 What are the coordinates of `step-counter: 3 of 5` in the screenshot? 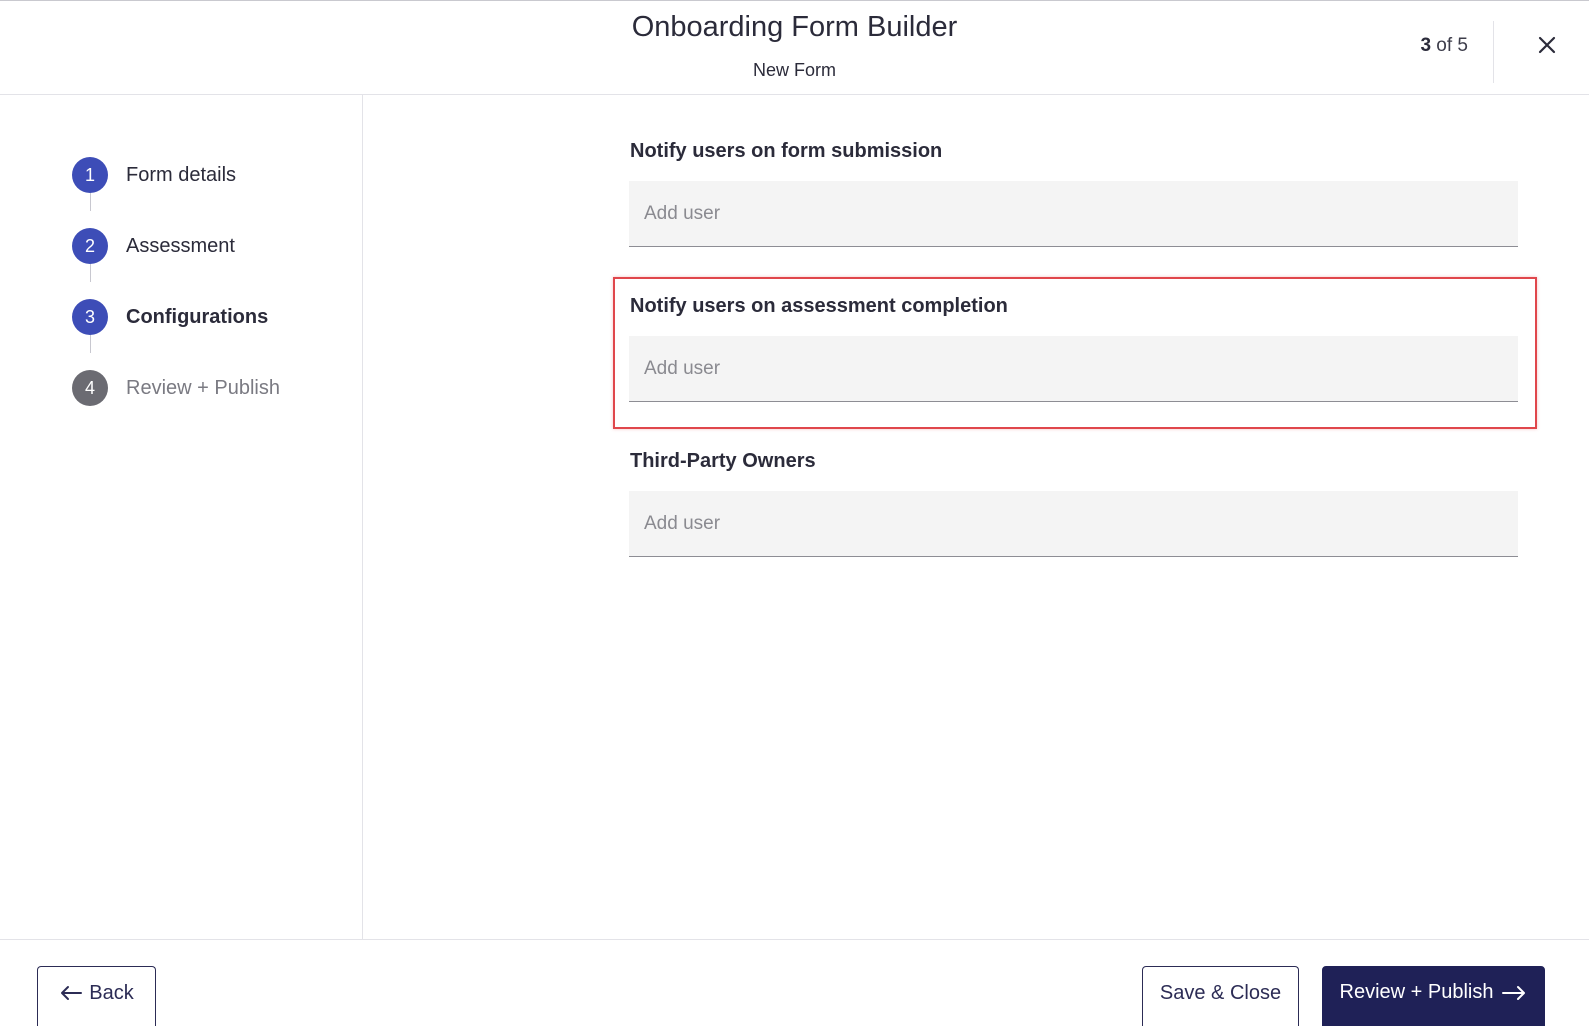 It's located at (1444, 46).